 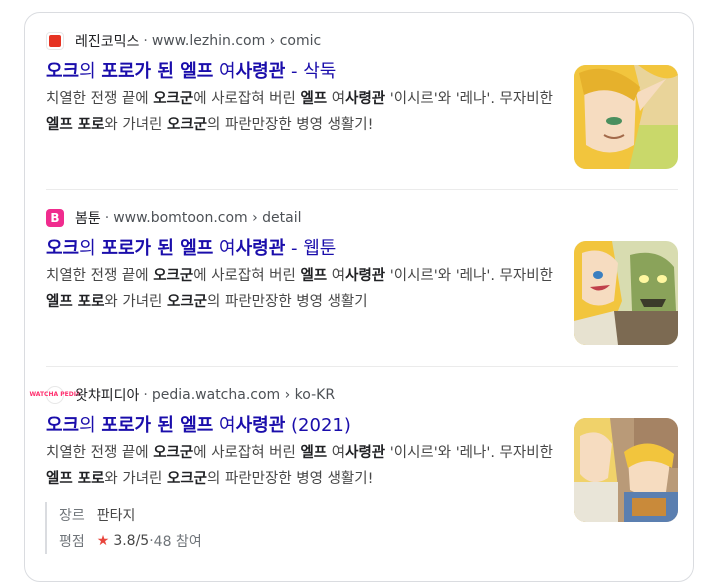 What do you see at coordinates (107, 396) in the screenshot?
I see `site-name: 왓챠피디아` at bounding box center [107, 396].